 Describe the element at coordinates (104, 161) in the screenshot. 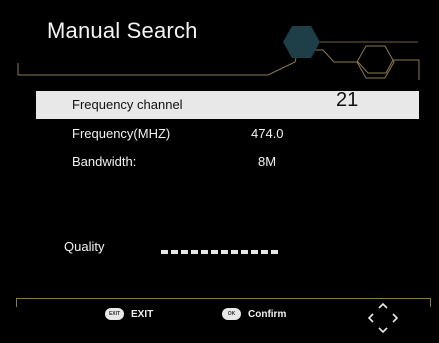

I see `row-label: Bandwidth:` at that location.